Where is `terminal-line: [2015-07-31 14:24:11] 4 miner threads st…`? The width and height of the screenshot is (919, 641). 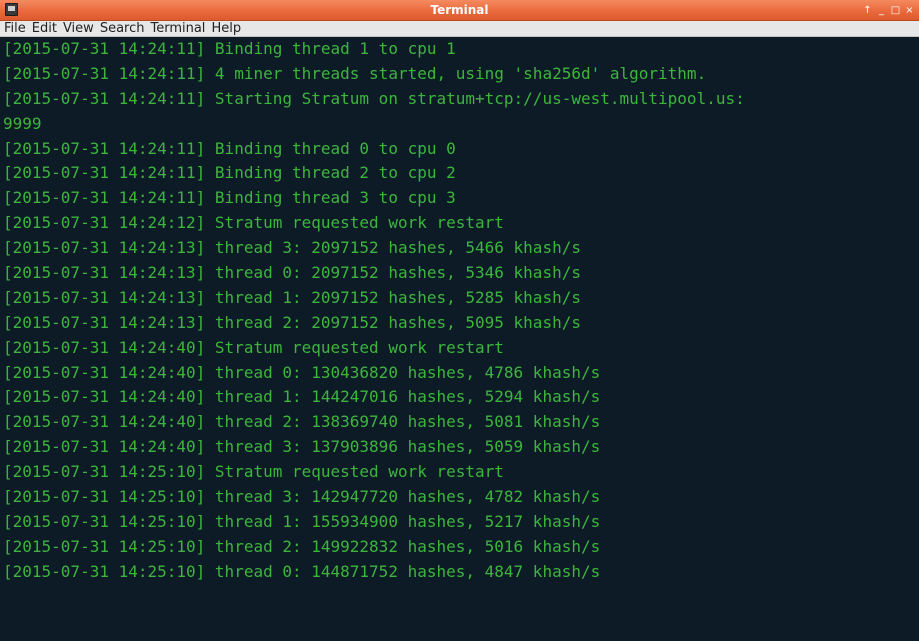
terminal-line: [2015-07-31 14:24:11] 4 miner threads st… is located at coordinates (355, 73).